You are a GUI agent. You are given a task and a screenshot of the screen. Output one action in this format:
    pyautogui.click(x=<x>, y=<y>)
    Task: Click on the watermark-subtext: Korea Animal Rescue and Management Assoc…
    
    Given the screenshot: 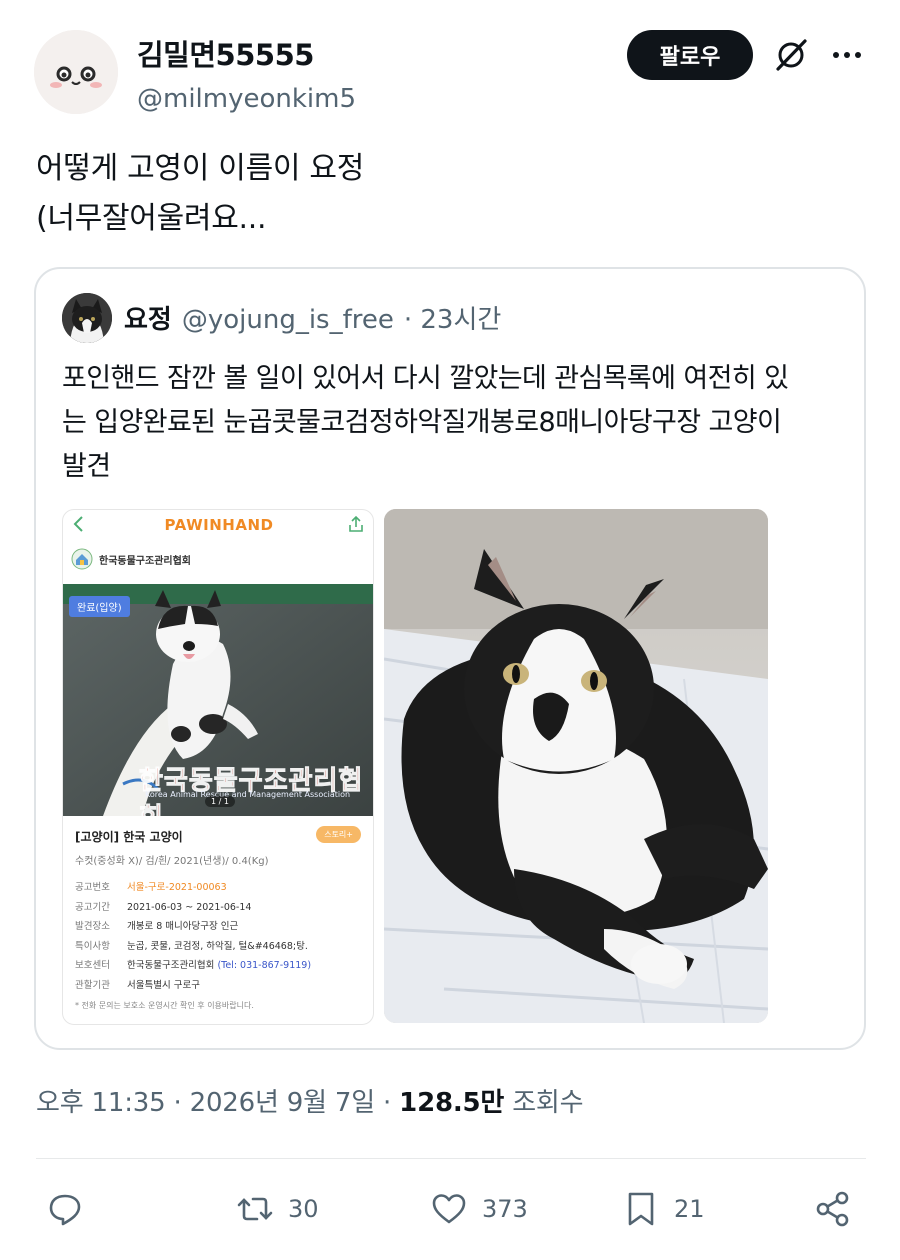 What is the action you would take?
    pyautogui.click(x=248, y=794)
    